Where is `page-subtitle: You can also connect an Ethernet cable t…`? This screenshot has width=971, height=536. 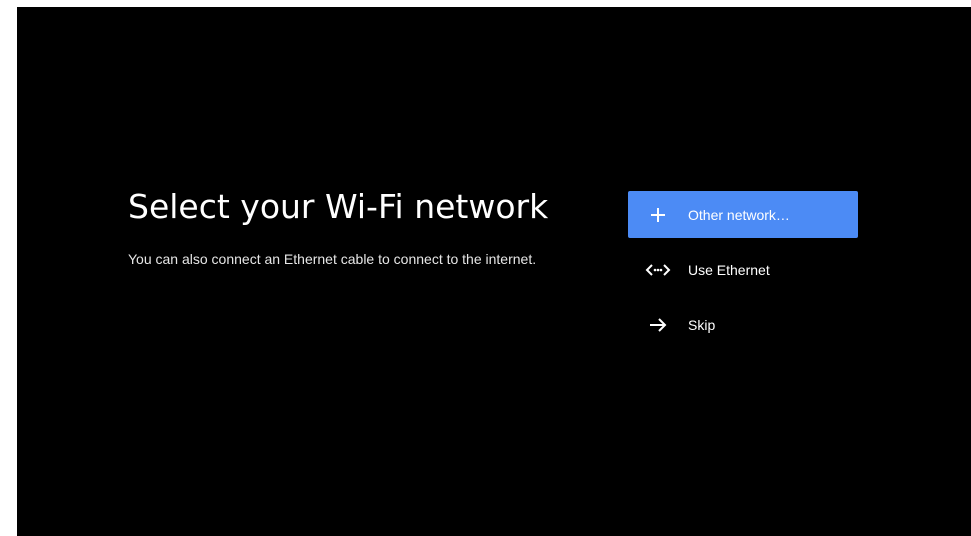
page-subtitle: You can also connect an Ethernet cable t… is located at coordinates (332, 259).